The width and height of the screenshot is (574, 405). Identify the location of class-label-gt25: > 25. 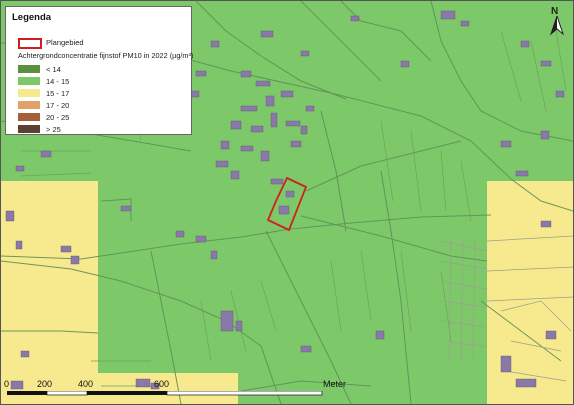
(53, 129).